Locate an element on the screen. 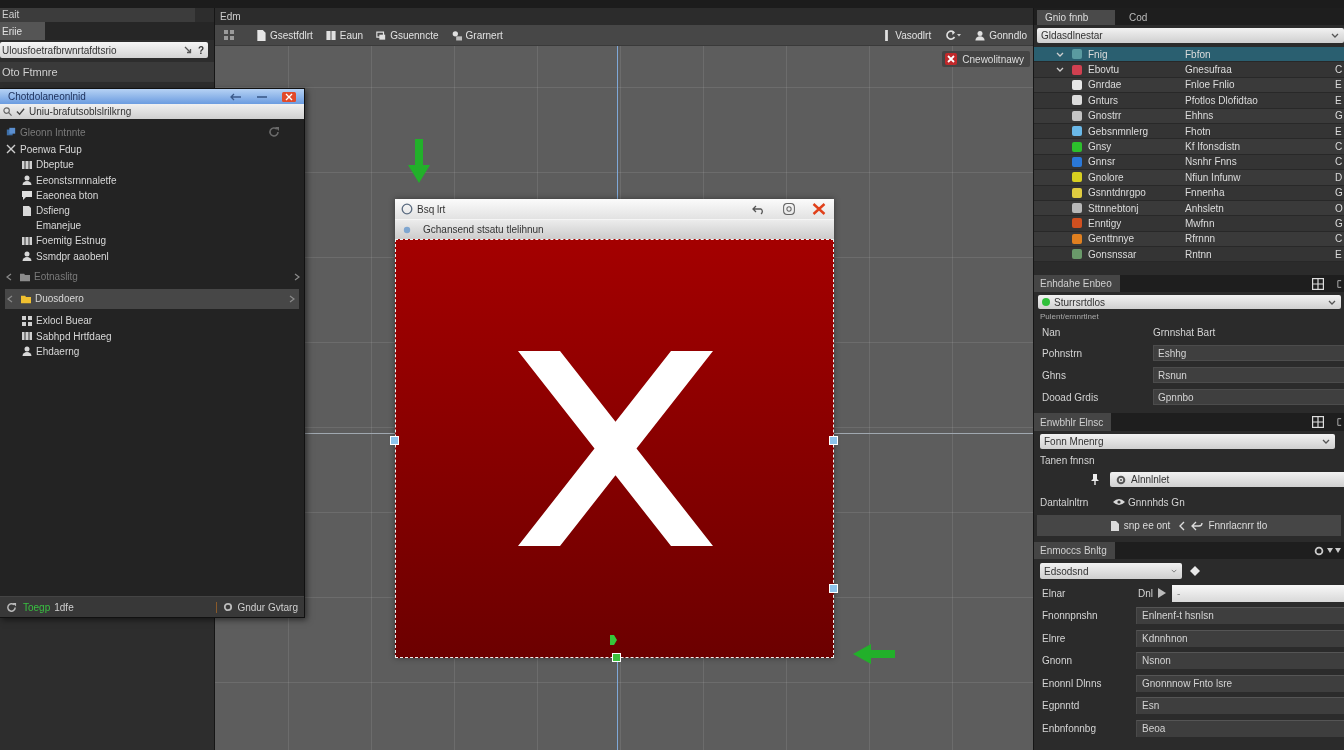 This screenshot has height=750, width=1344. input-field: - is located at coordinates (1258, 593).